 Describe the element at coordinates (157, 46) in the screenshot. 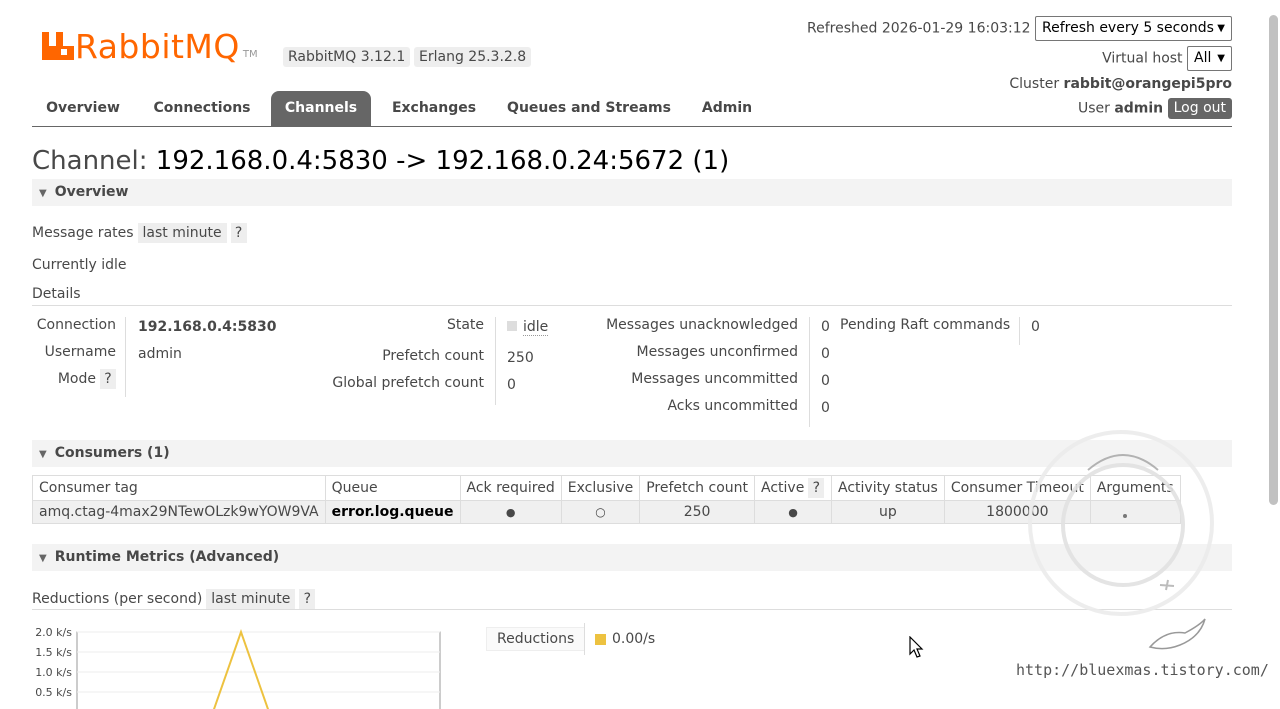

I see `logo-text: RabbitMQ` at that location.